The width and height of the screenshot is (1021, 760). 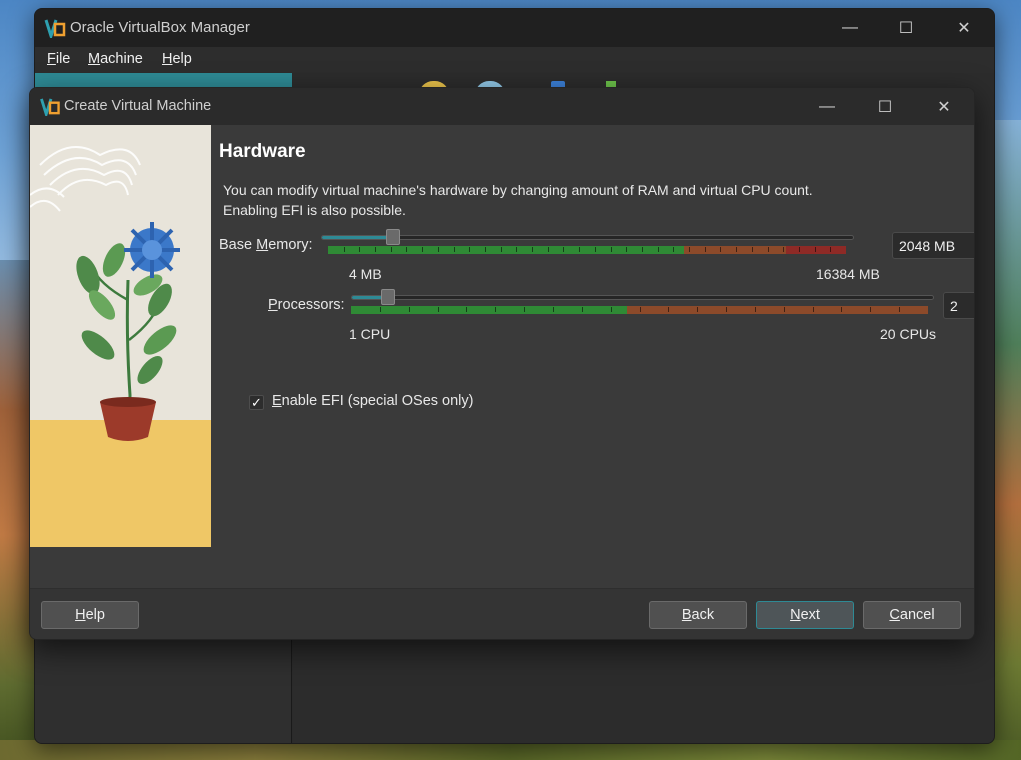 I want to click on enable-efi-checkbox: ✓, so click(x=256, y=402).